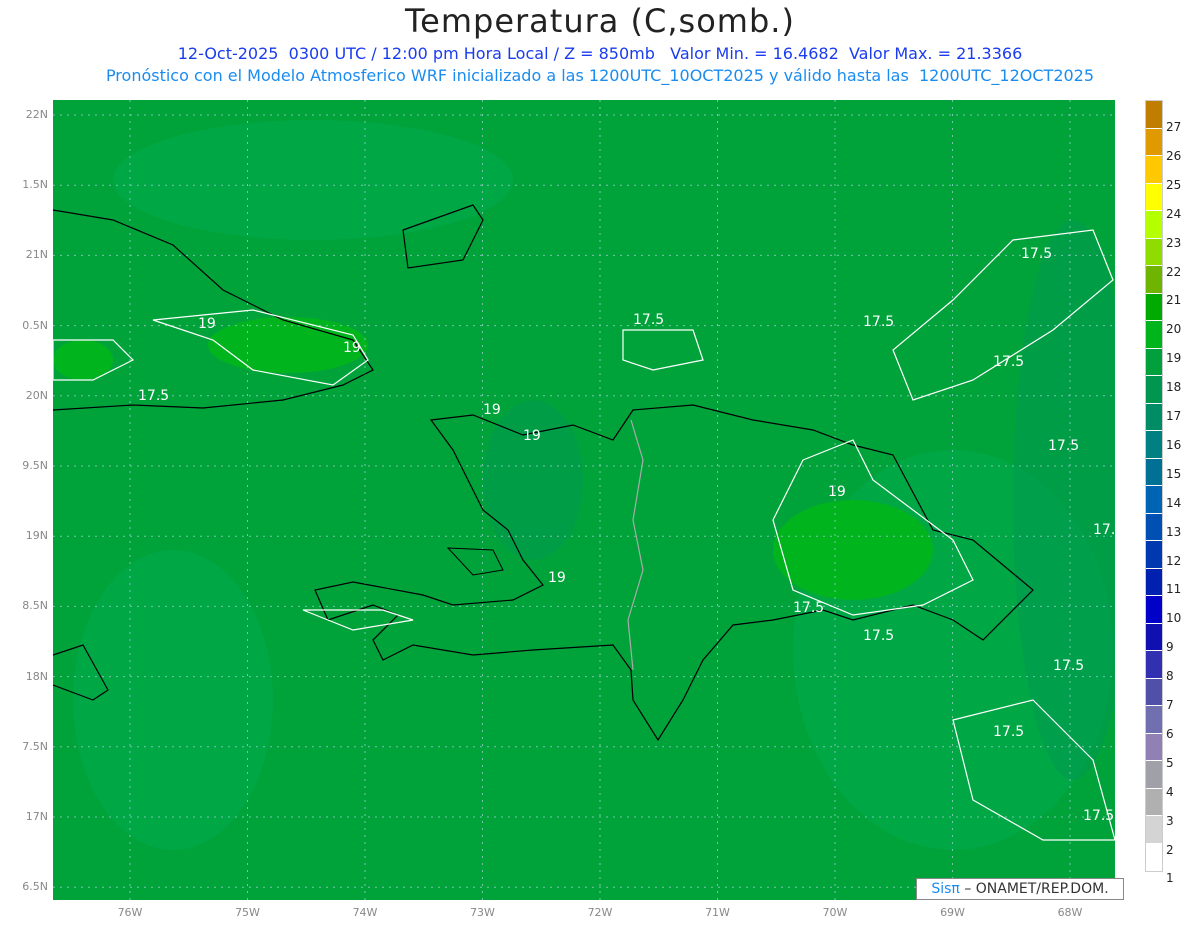  What do you see at coordinates (36, 255) in the screenshot?
I see `lat-label: 21N` at bounding box center [36, 255].